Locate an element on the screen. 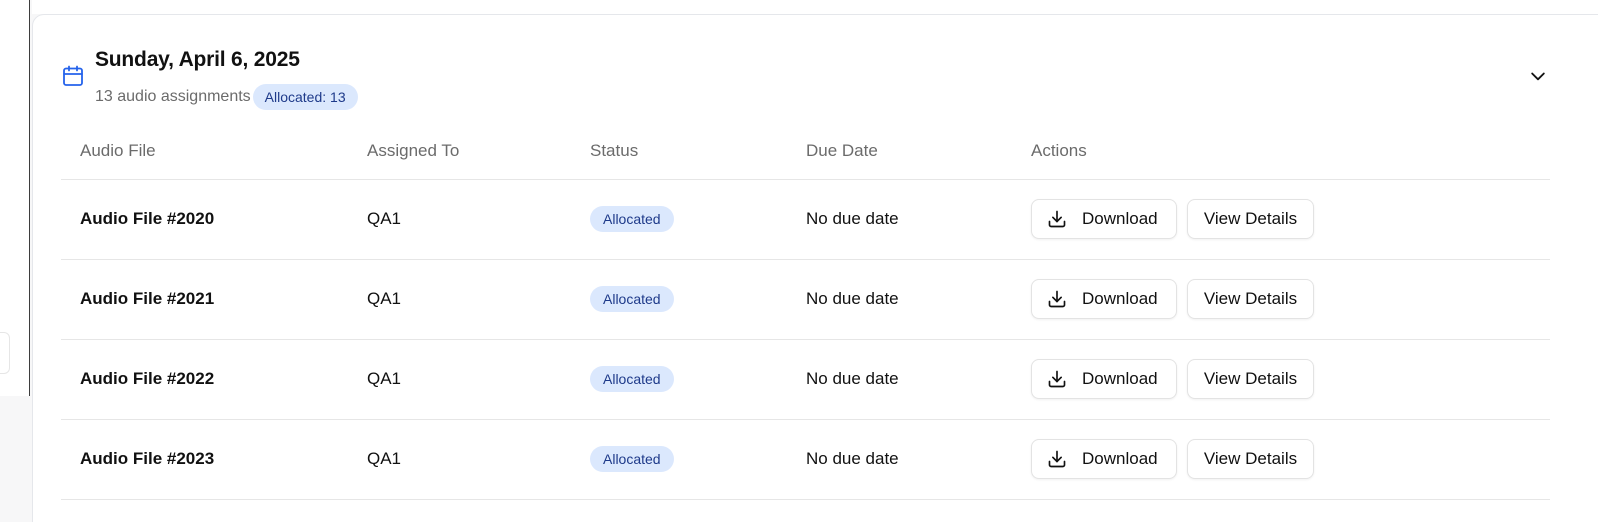 The width and height of the screenshot is (1598, 522). group-date-title: Sunday, April 6, 2025 is located at coordinates (197, 59).